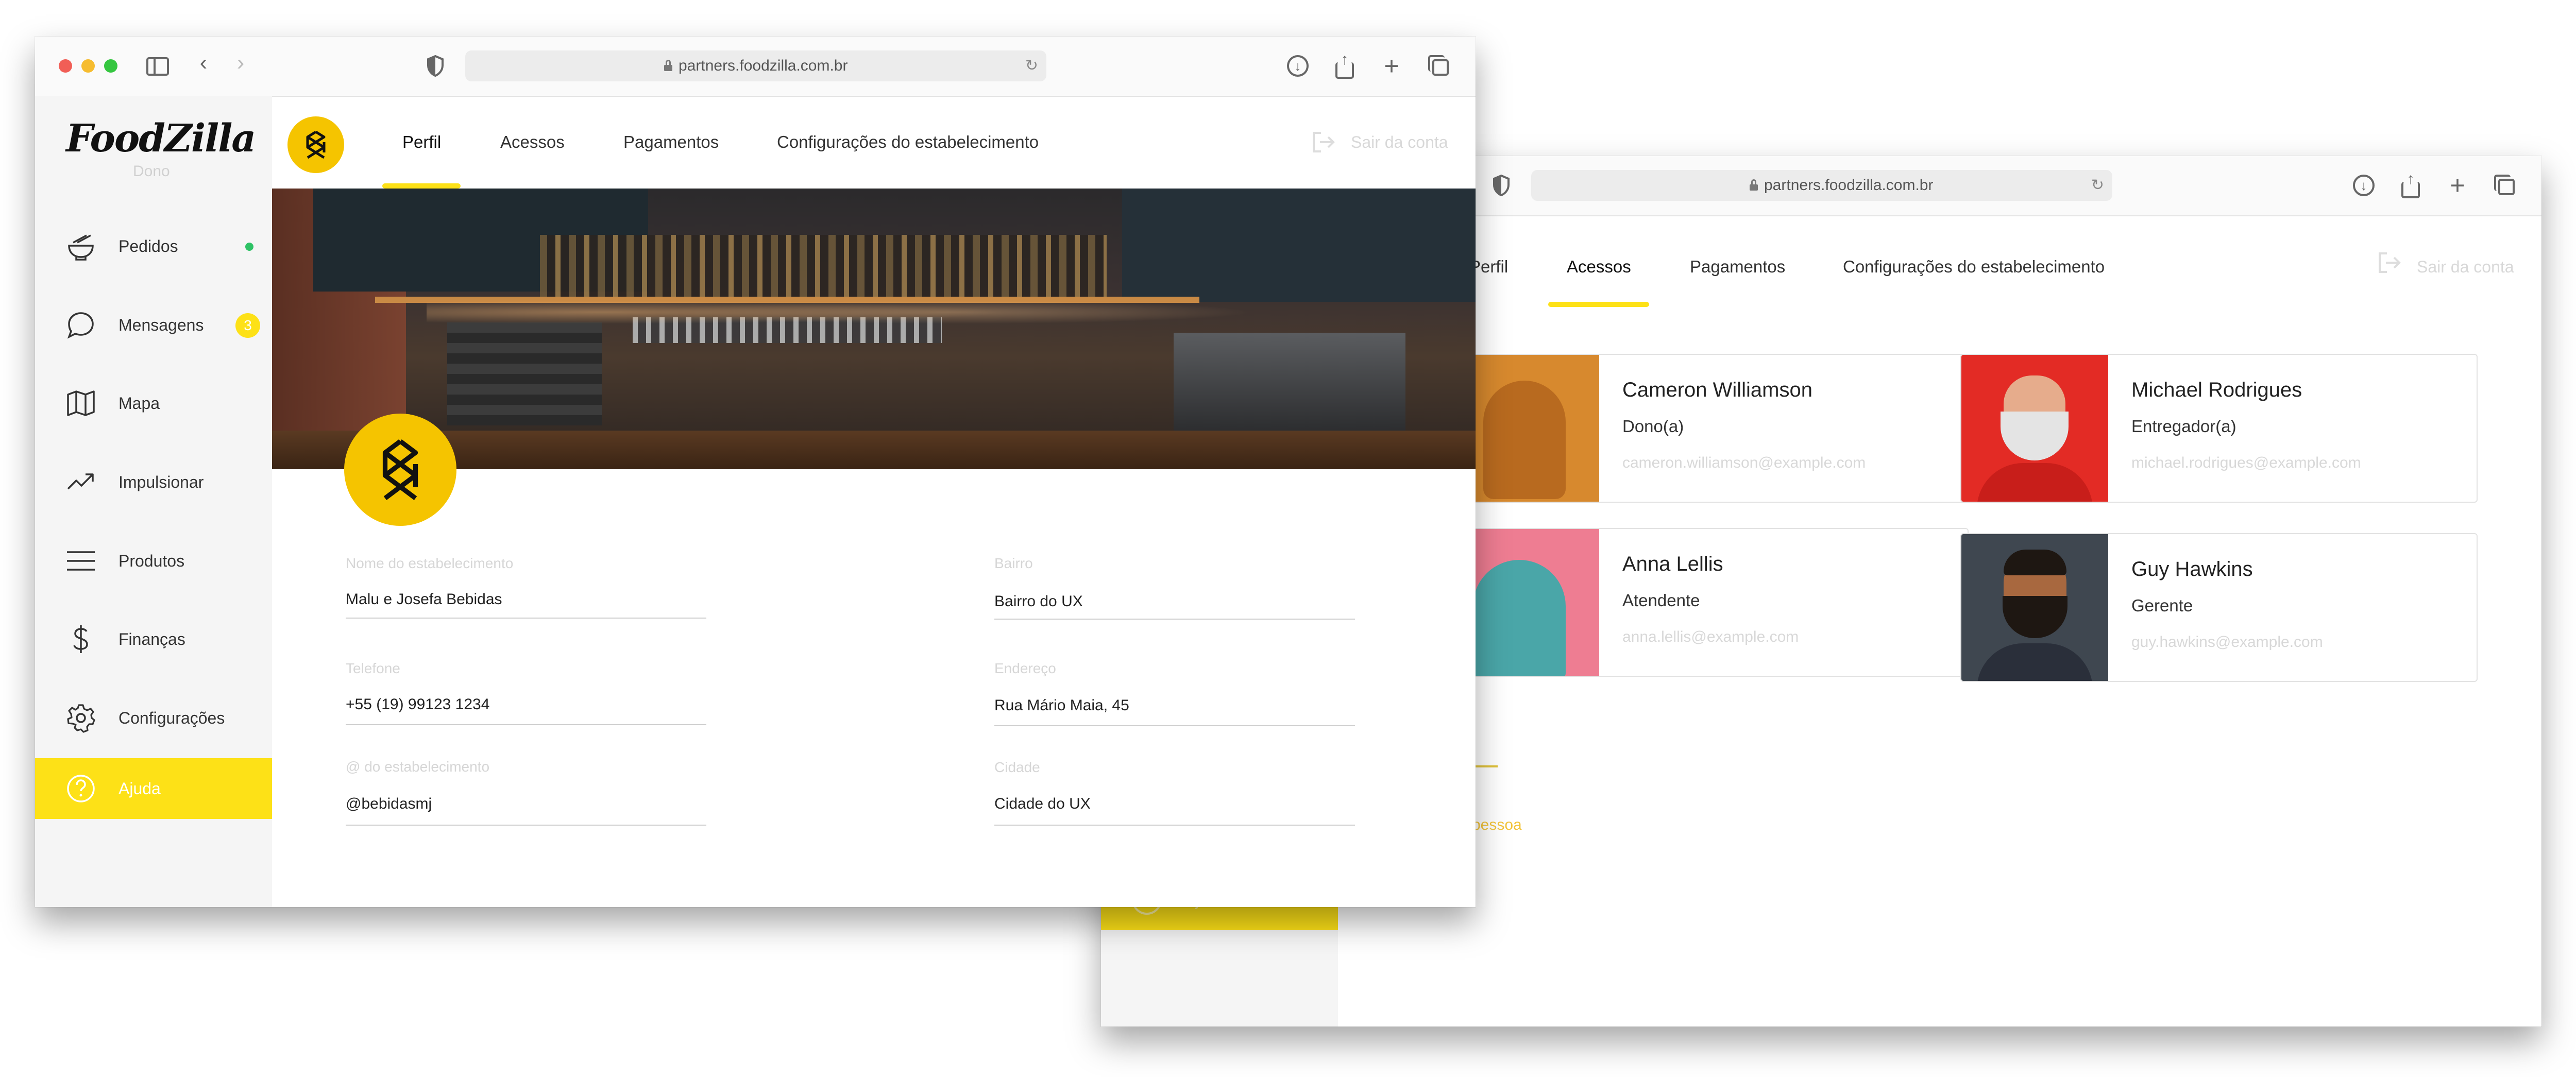 This screenshot has height=1077, width=2576. I want to click on store-profile-logo, so click(400, 470).